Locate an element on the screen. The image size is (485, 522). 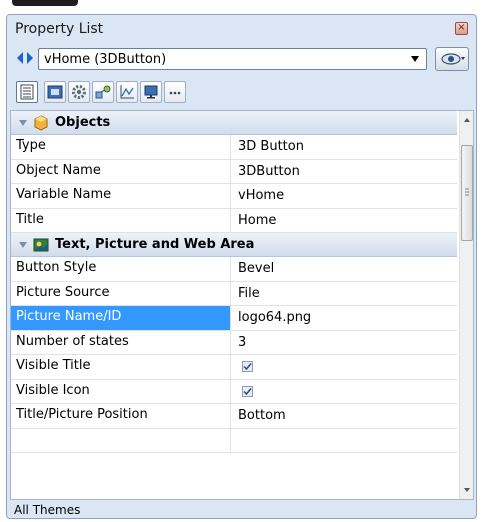
property-value: File is located at coordinates (249, 293).